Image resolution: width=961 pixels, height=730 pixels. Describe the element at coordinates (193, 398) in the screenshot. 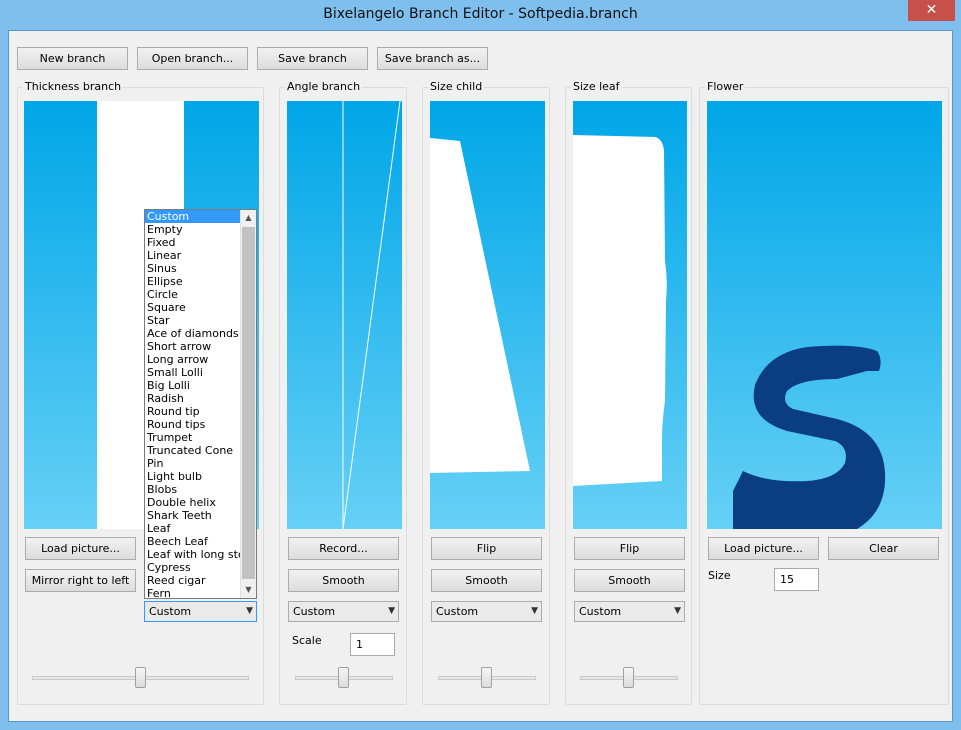

I see `dropdown-option: Radish` at that location.